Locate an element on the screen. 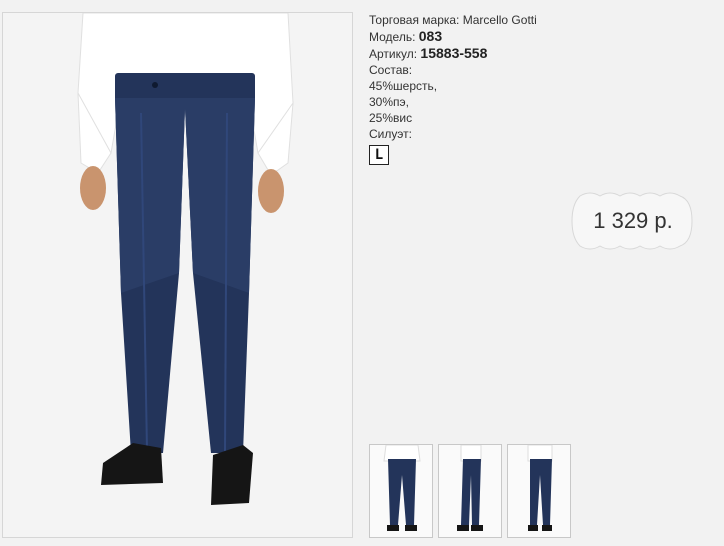 Image resolution: width=724 pixels, height=546 pixels. article-row: Артикул: 15883-558 is located at coordinates (519, 53).